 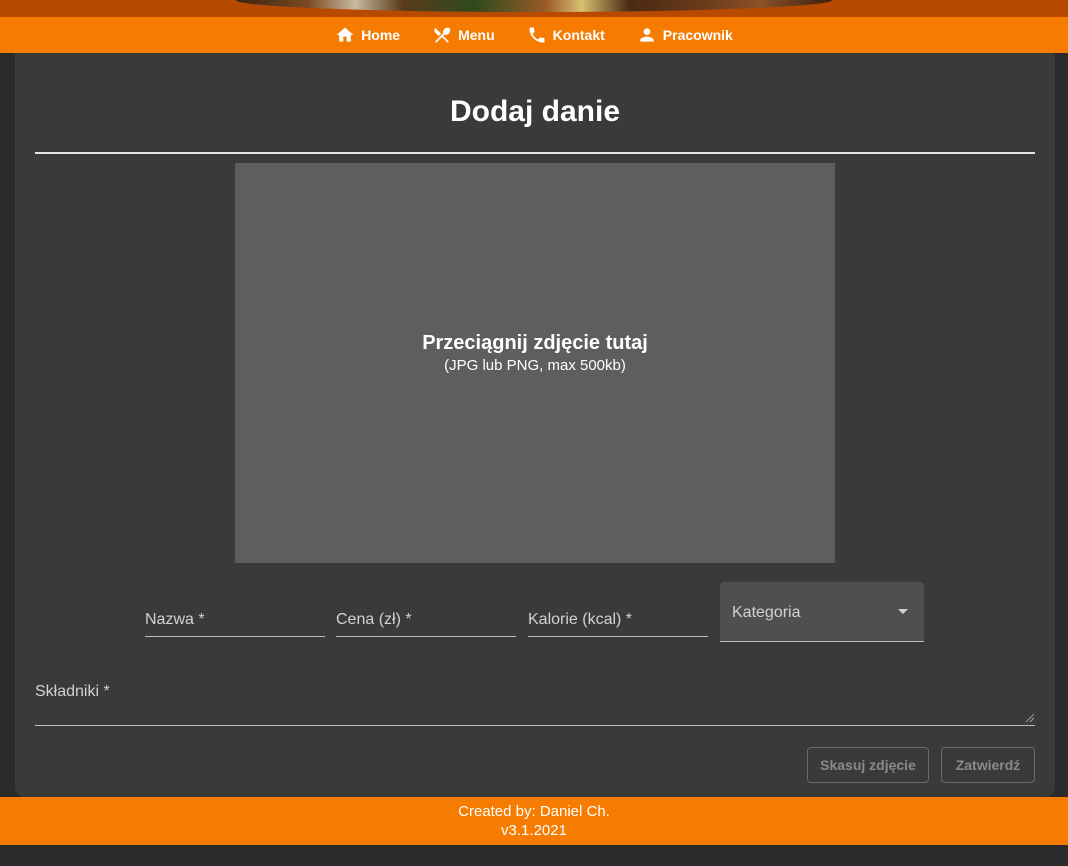 I want to click on calories-field-label: Kalorie (kcal) *, so click(x=580, y=619).